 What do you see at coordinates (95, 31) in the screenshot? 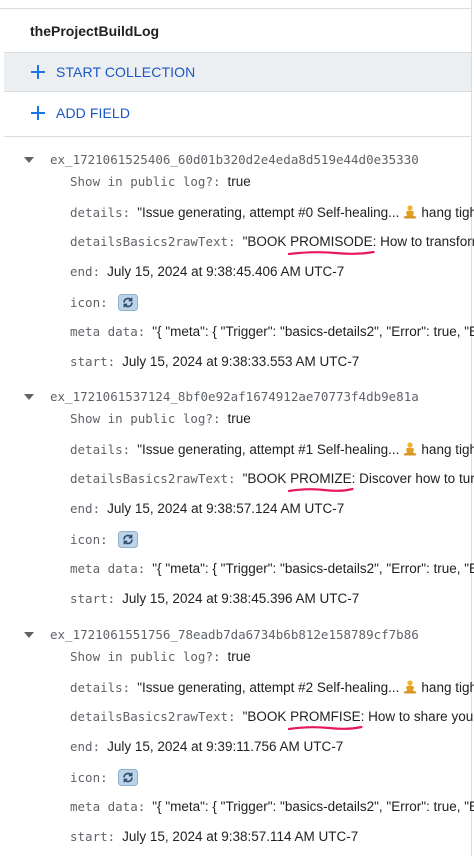
I see `collection-title: theProjectBuildLog` at bounding box center [95, 31].